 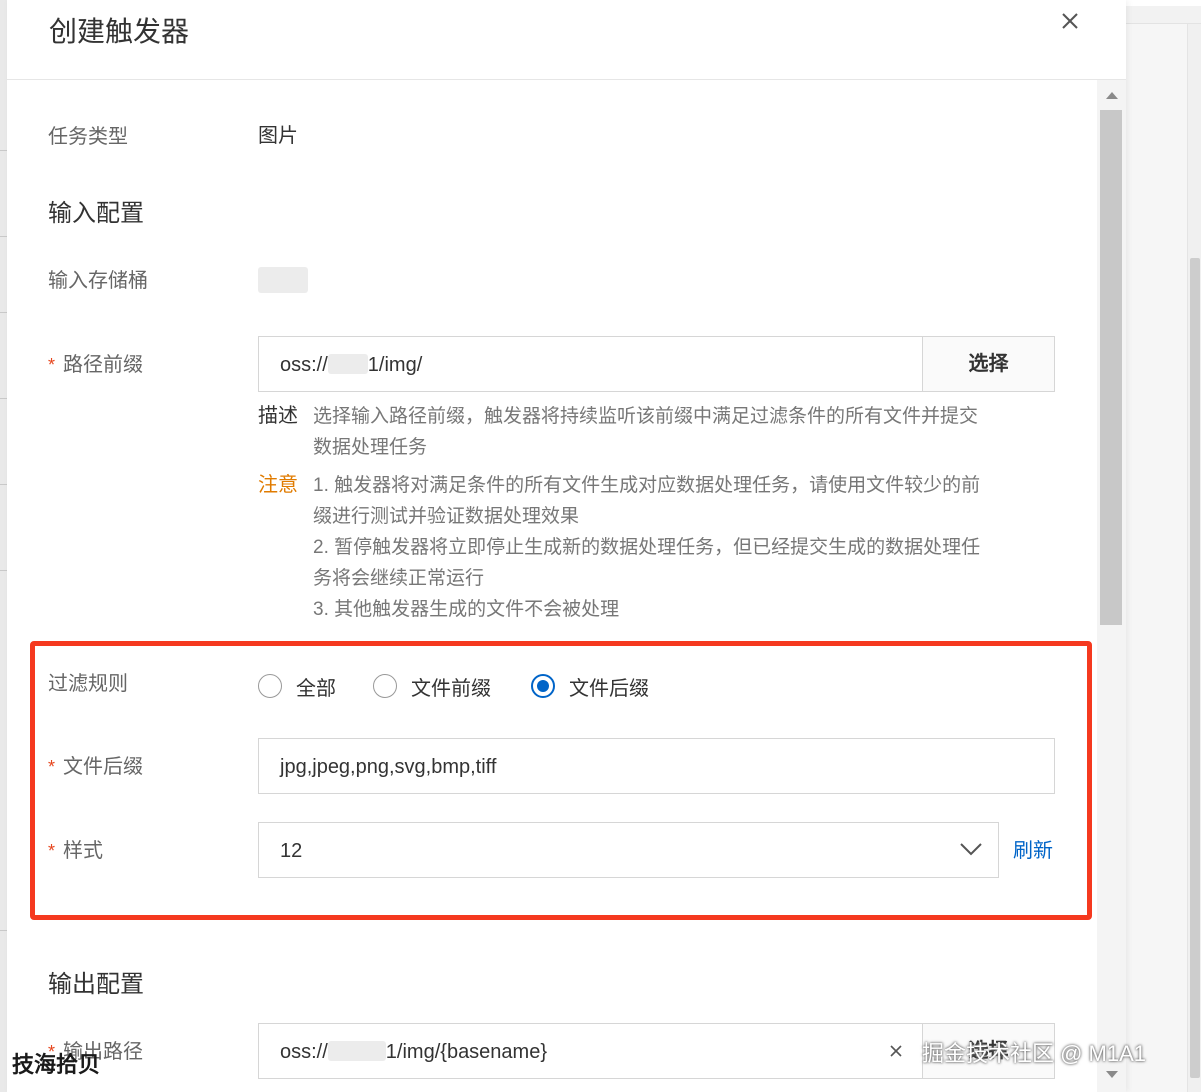 What do you see at coordinates (647, 485) in the screenshot?
I see `notice-line: 1. 触发器将对满足条件的所有文件生成对应数据处理任务，请使用文件较少的前` at bounding box center [647, 485].